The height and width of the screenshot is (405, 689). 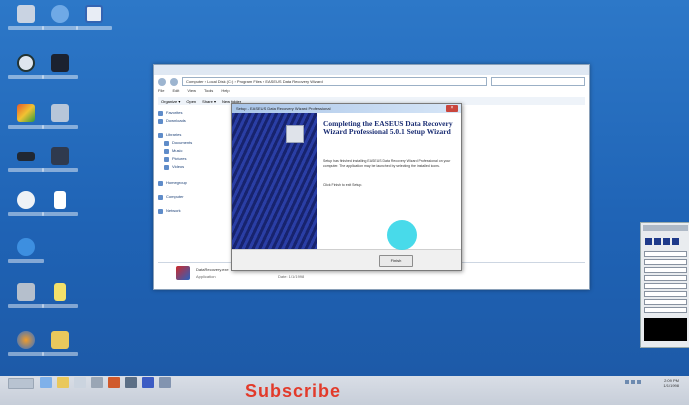 I want to click on taskbar: Subscribe 2:09 PM 1/1/1998, so click(x=344, y=390).